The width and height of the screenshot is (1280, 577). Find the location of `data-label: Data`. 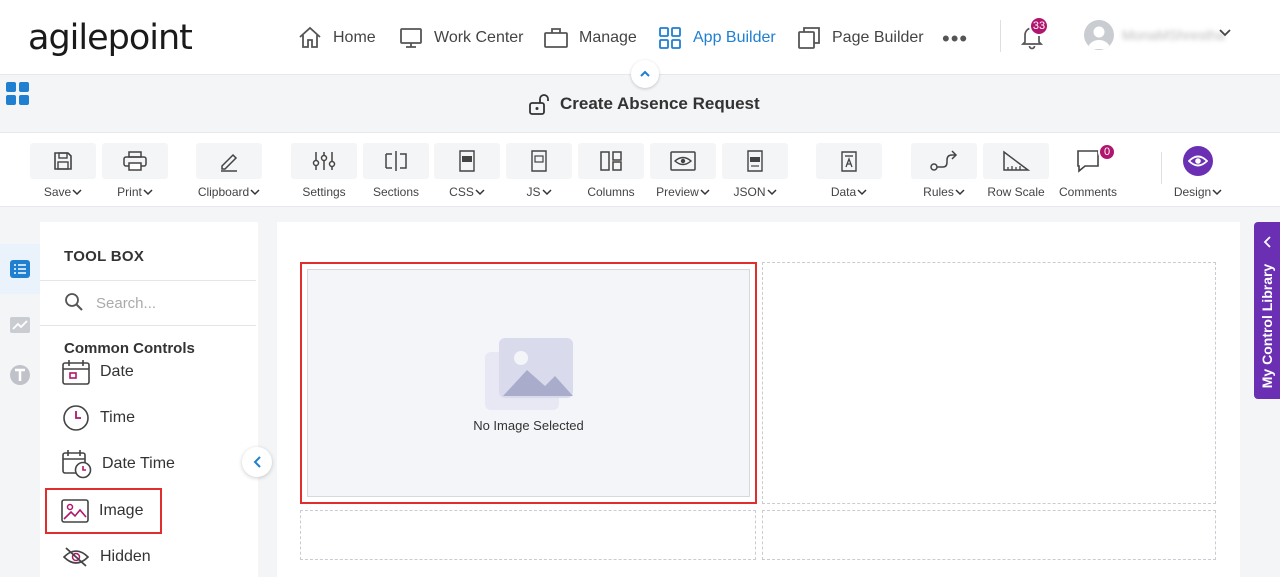

data-label: Data is located at coordinates (843, 192).